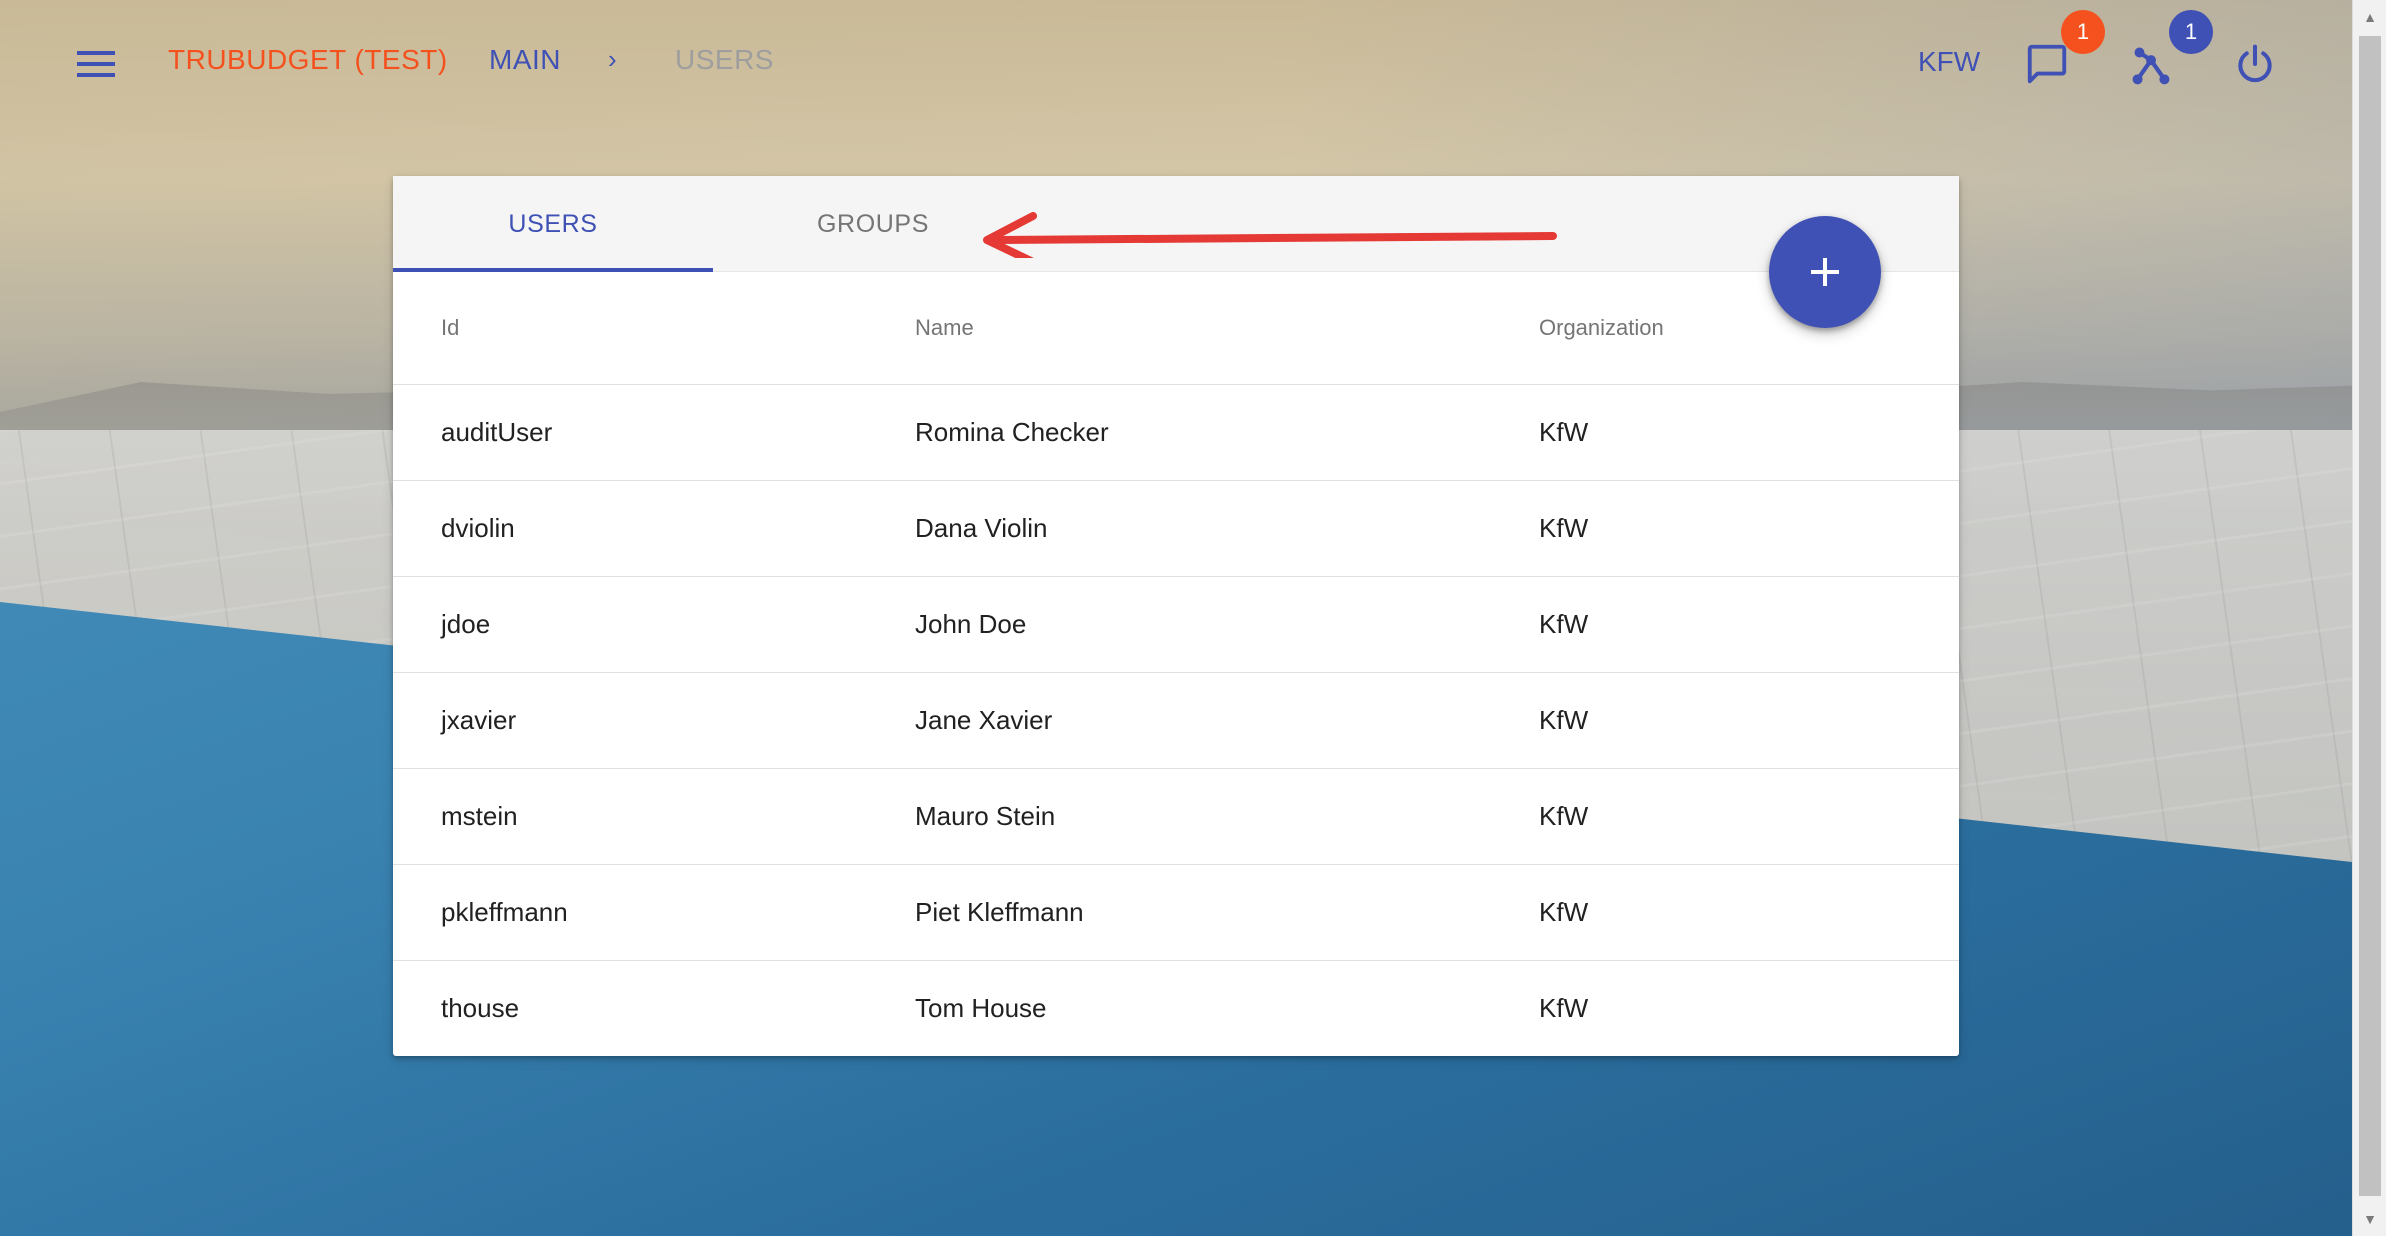 Image resolution: width=2386 pixels, height=1236 pixels. I want to click on table-row: pkleffmann Piet Kleffmann KfW, so click(1176, 912).